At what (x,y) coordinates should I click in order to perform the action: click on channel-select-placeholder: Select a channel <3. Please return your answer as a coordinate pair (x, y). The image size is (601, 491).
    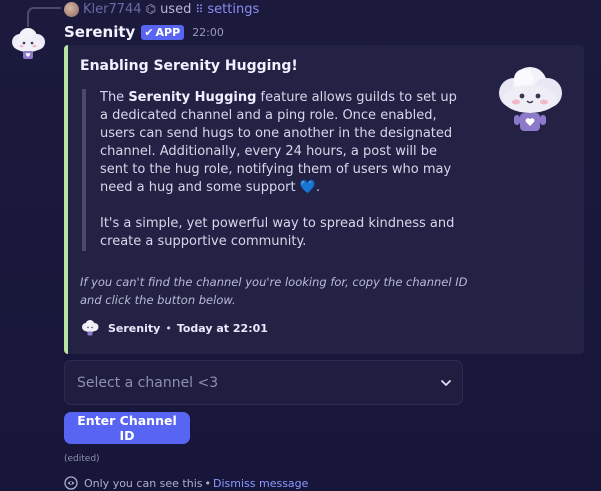
    Looking at the image, I should click on (148, 382).